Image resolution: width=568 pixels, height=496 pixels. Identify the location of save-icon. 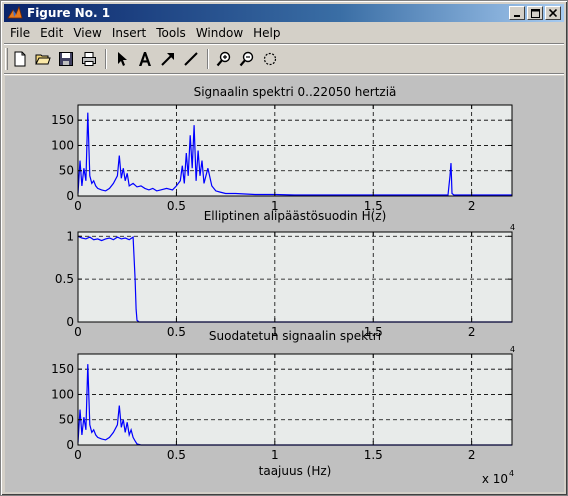
(66, 59).